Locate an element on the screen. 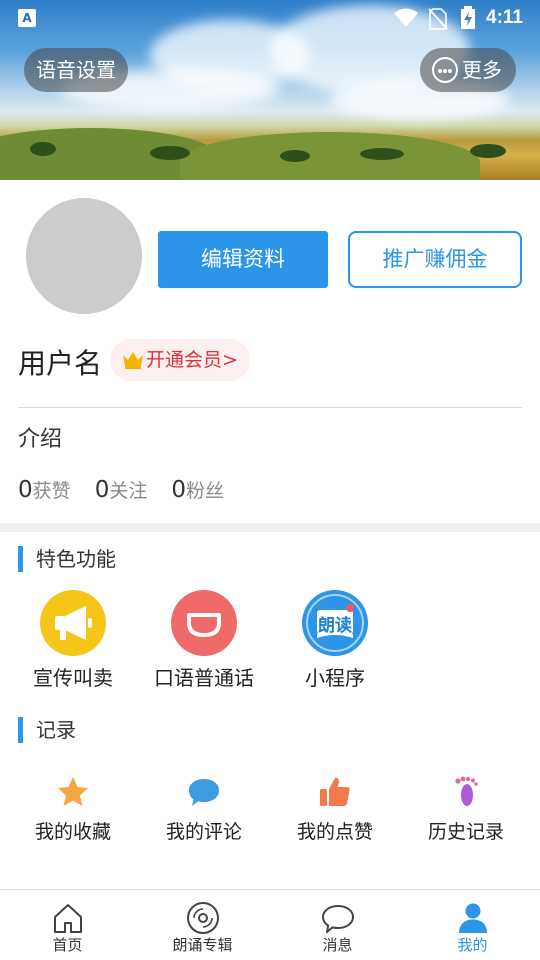 This screenshot has height=960, width=540. status-time: 4:11 is located at coordinates (504, 17).